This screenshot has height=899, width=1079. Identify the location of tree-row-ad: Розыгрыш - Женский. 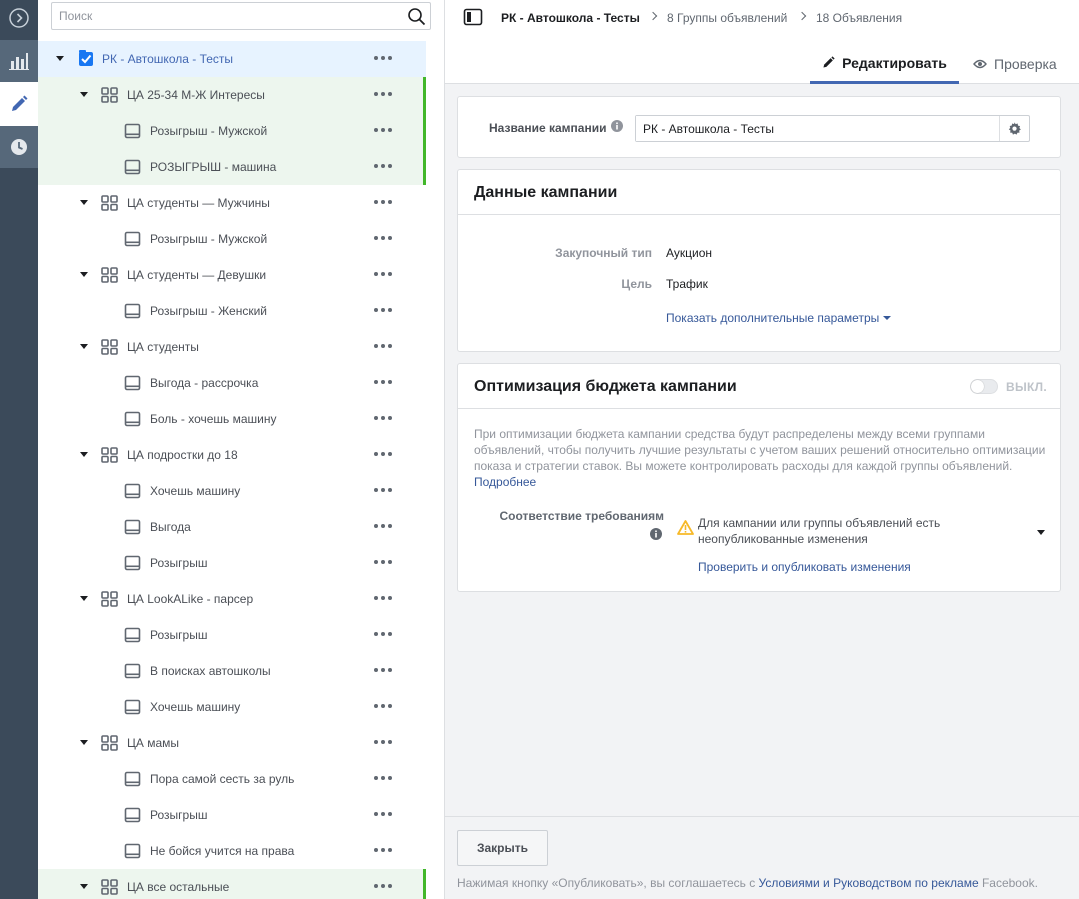
(232, 311).